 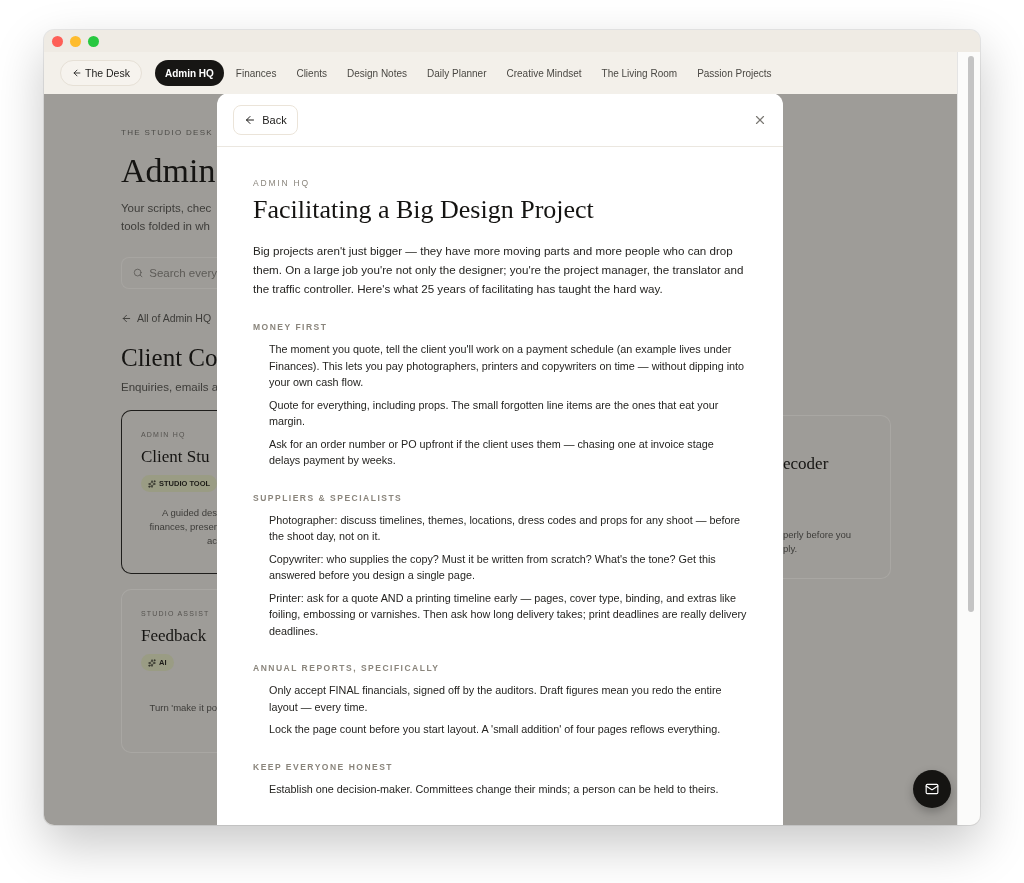 I want to click on card-description: A guided des, so click(x=189, y=513).